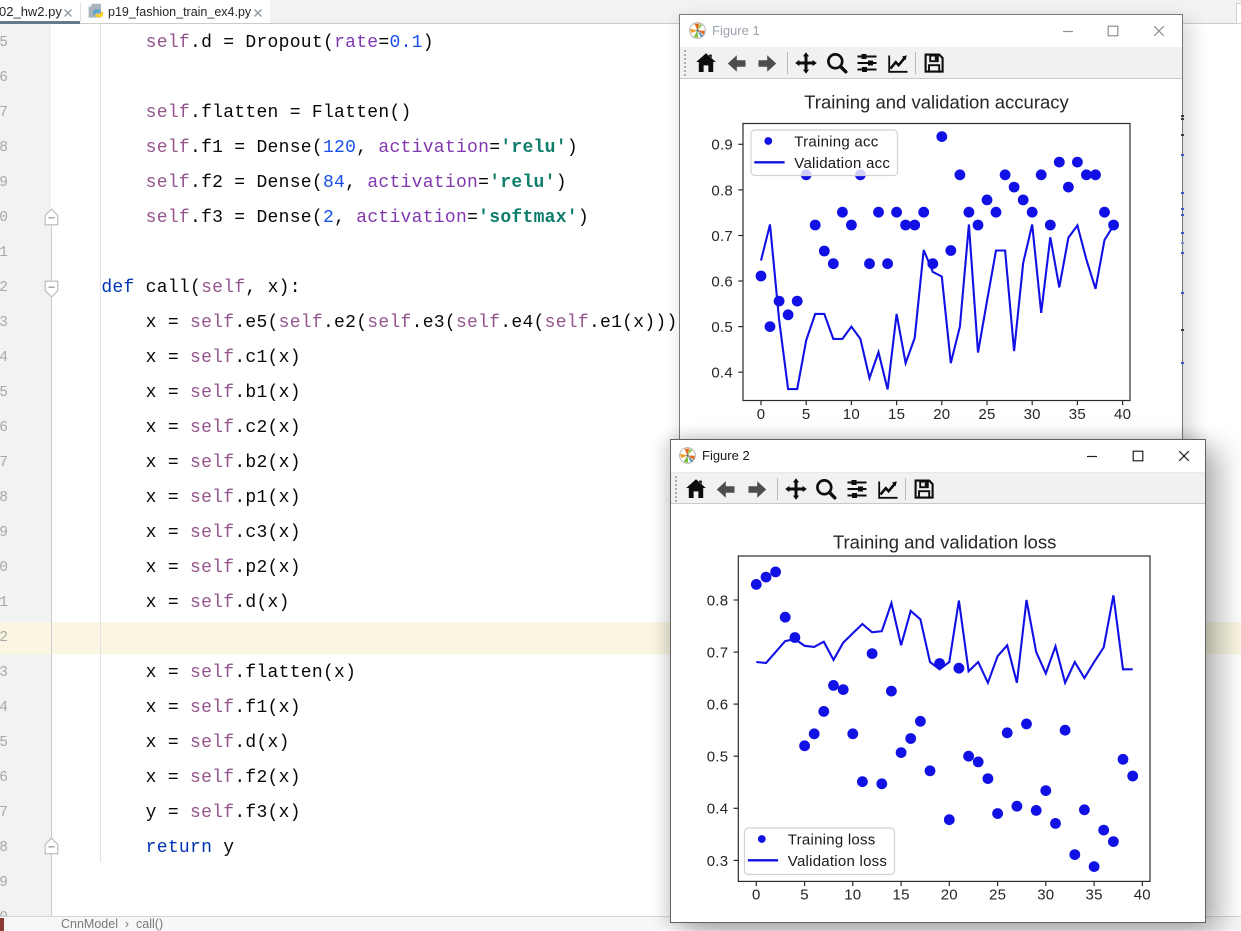  What do you see at coordinates (945, 542) in the screenshot?
I see `svg-text: Training and validation loss` at bounding box center [945, 542].